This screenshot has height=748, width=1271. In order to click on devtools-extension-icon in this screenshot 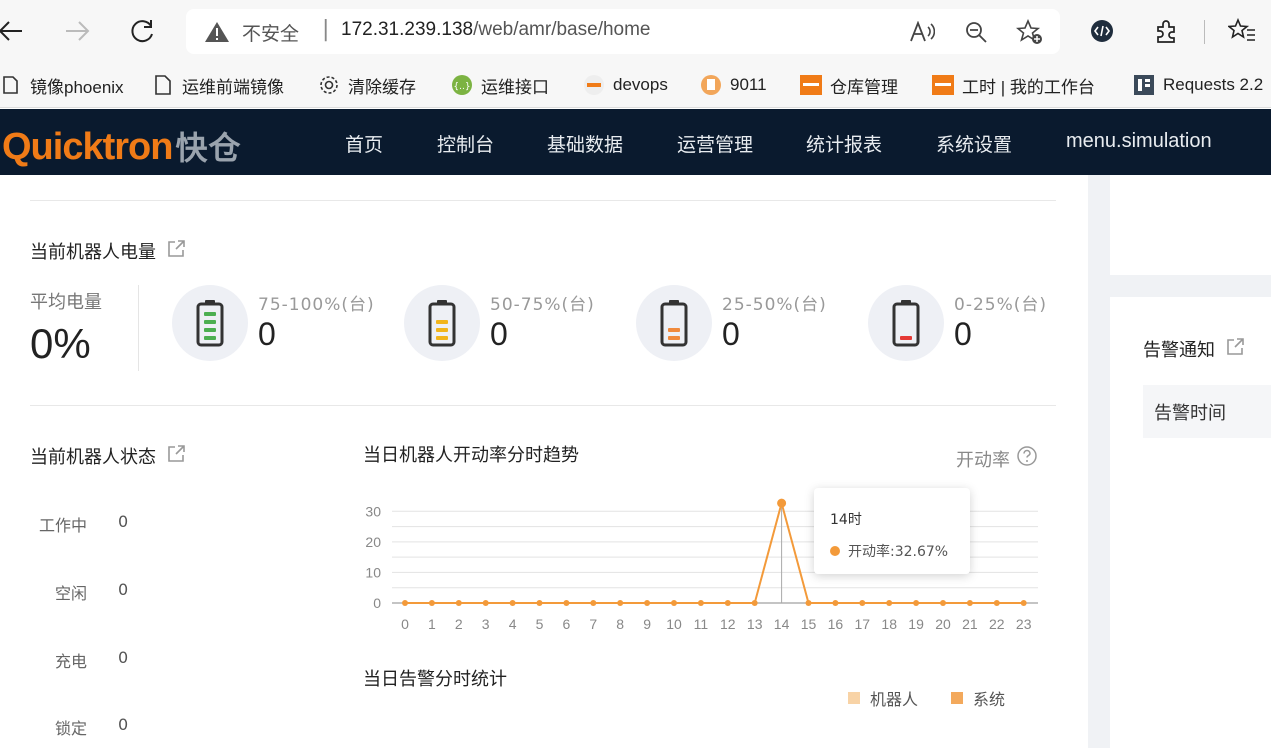, I will do `click(1102, 31)`.